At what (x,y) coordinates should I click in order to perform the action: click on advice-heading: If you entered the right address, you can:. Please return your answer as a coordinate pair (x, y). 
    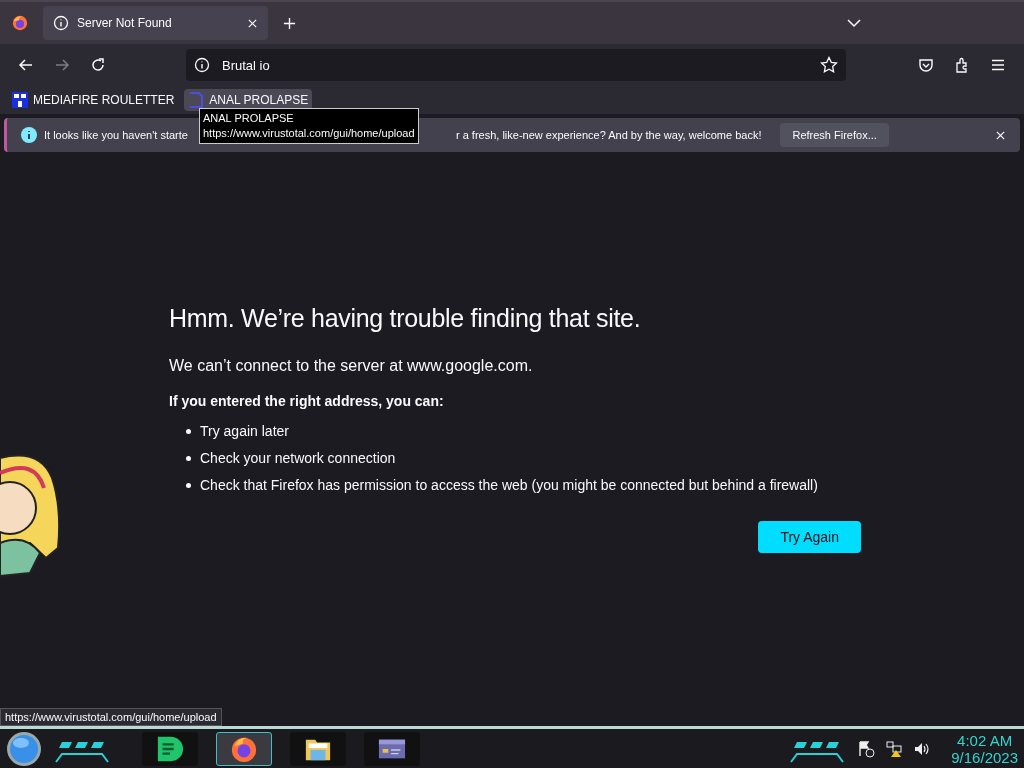
    Looking at the image, I should click on (307, 401).